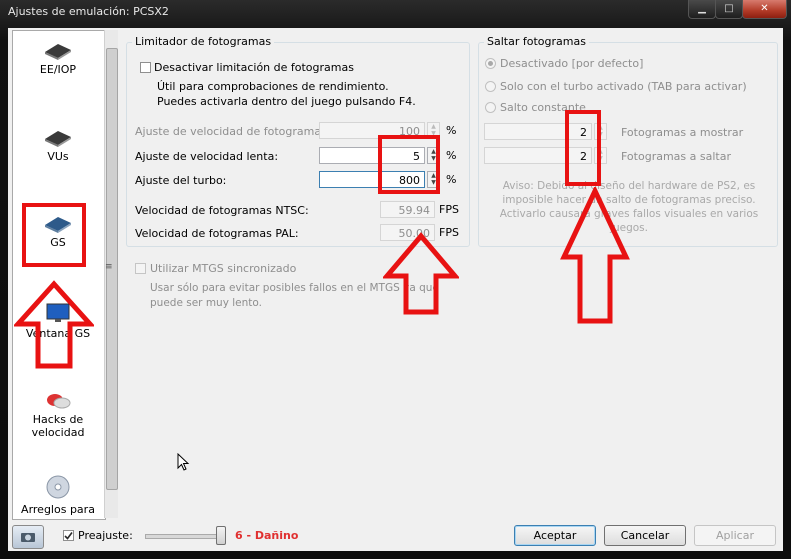  I want to click on field-label: Fotogramas a mostrar, so click(682, 132).